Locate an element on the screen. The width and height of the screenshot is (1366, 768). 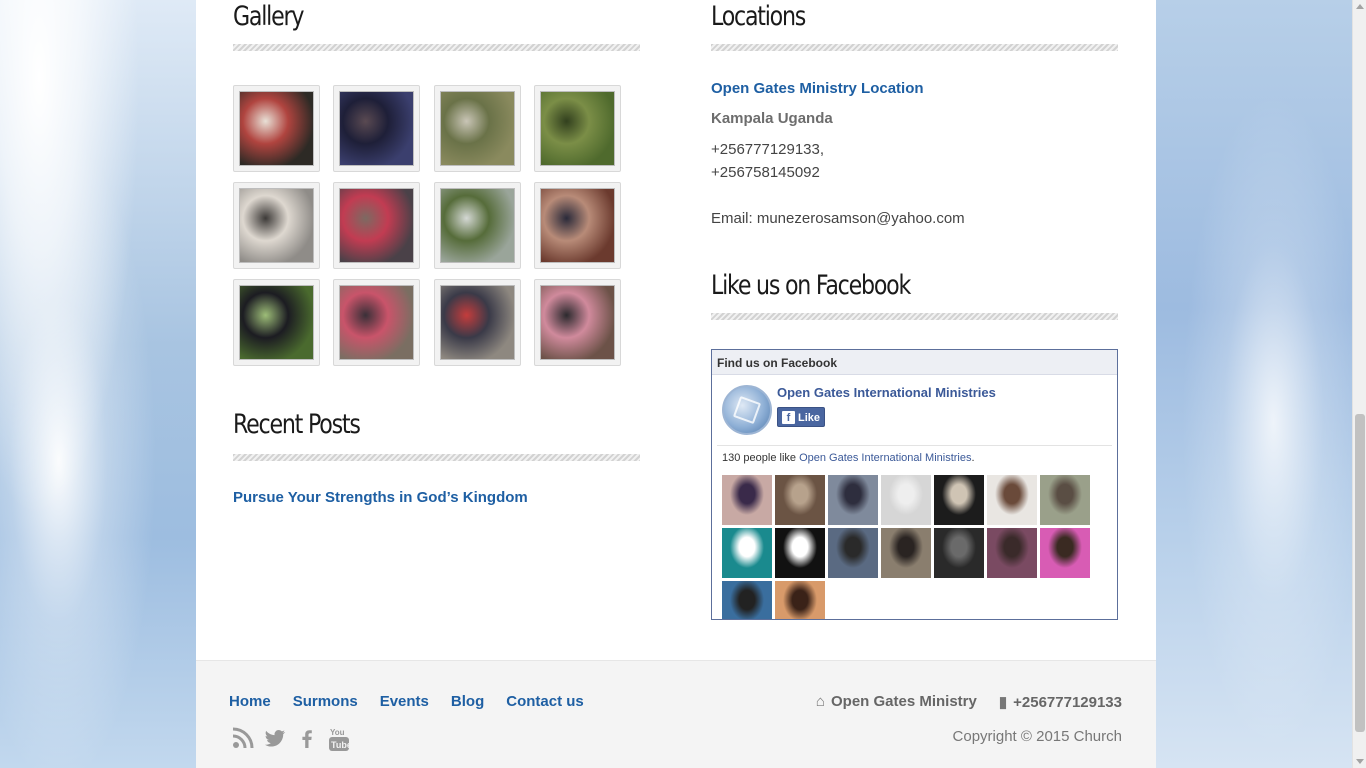
location-phone-1: +256777129133, is located at coordinates (768, 149).